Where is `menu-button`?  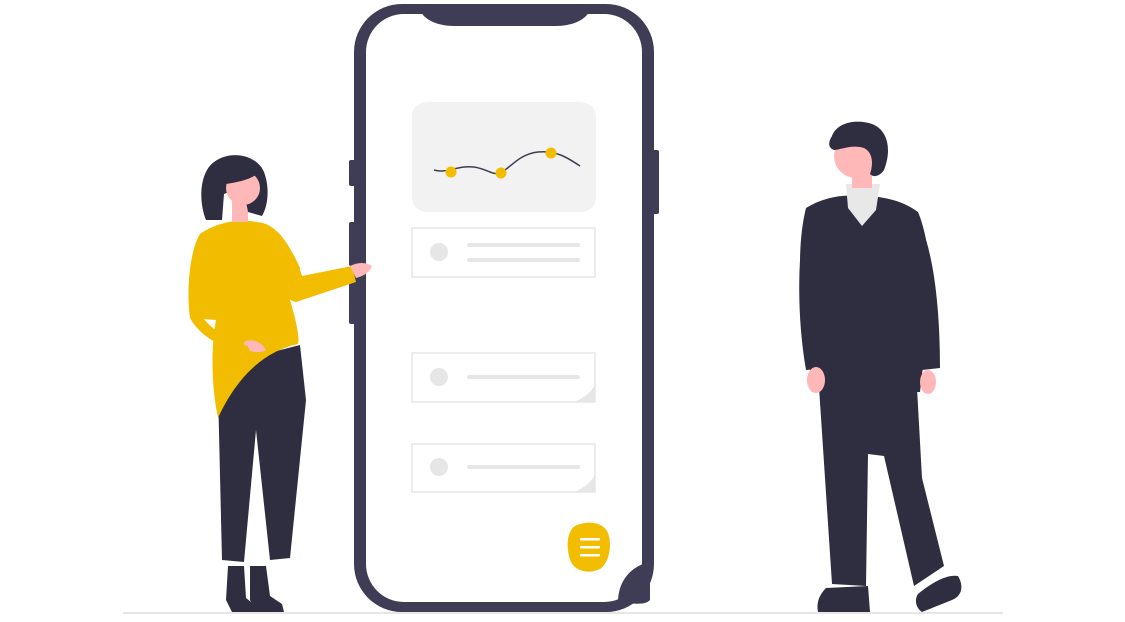 menu-button is located at coordinates (588, 547).